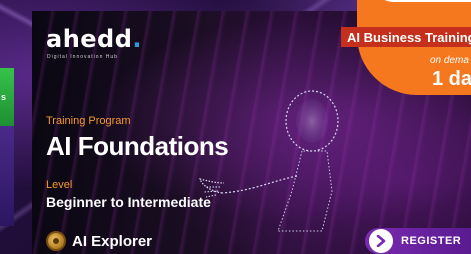  What do you see at coordinates (4, 97) in the screenshot?
I see `side-card-text: s` at bounding box center [4, 97].